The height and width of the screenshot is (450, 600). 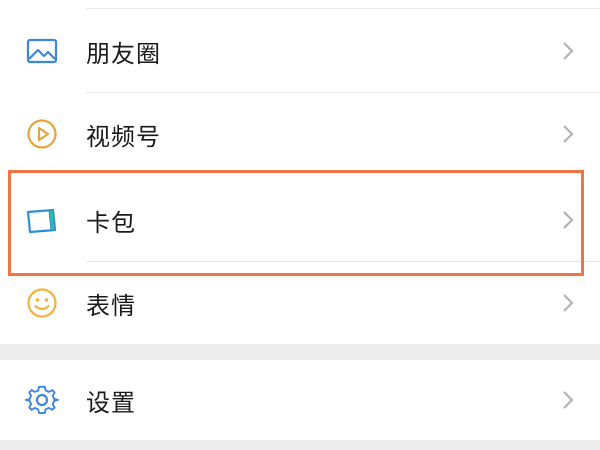 I want to click on menu-item-label: 朋友圈, so click(x=123, y=53).